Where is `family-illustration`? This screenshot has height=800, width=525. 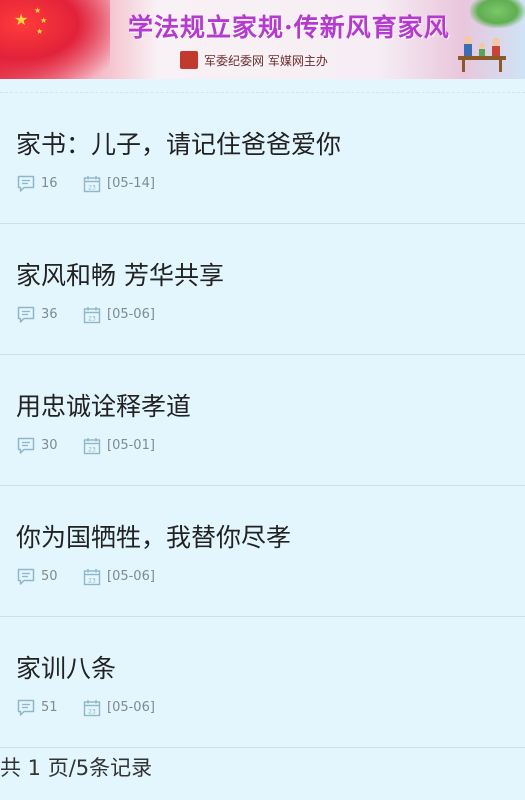
family-illustration is located at coordinates (482, 54).